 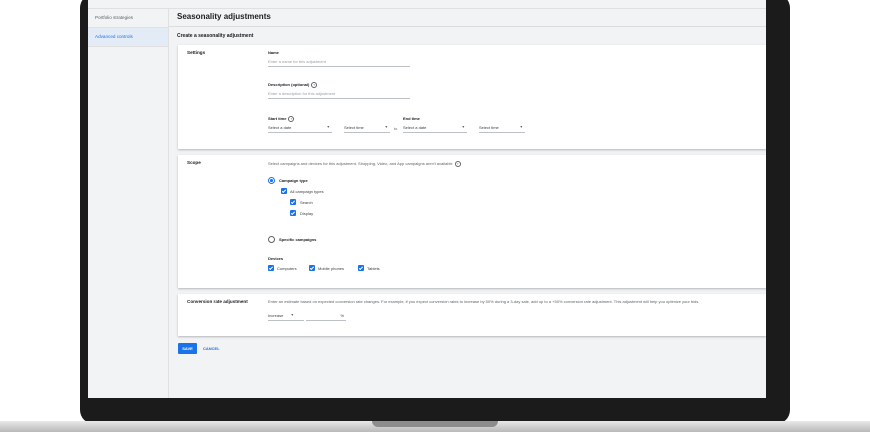 I want to click on display-checkbox, so click(x=293, y=213).